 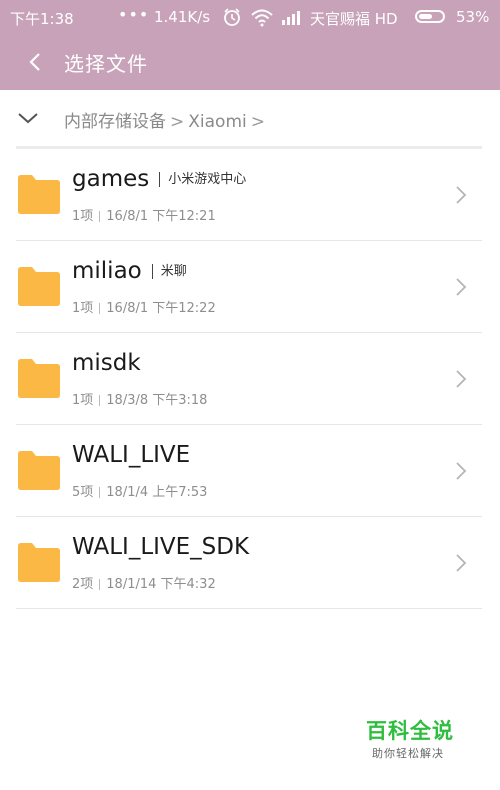 What do you see at coordinates (140, 492) in the screenshot?
I see `file-meta: 5项 18/1/4 上午7:53` at bounding box center [140, 492].